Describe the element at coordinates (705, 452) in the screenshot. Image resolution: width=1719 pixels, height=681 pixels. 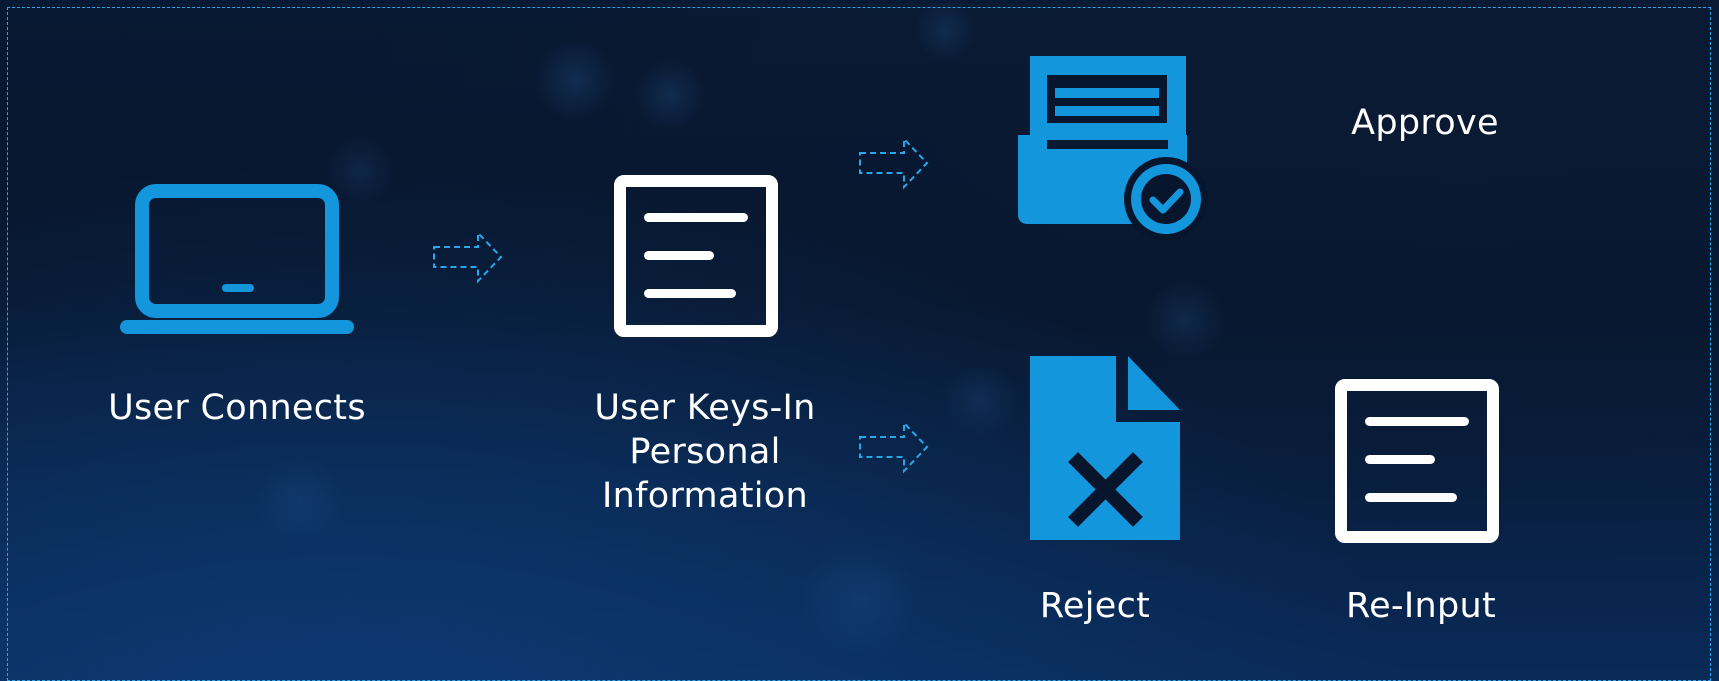
I see `user-keys-in-label: User Keys-In Personal Information` at that location.